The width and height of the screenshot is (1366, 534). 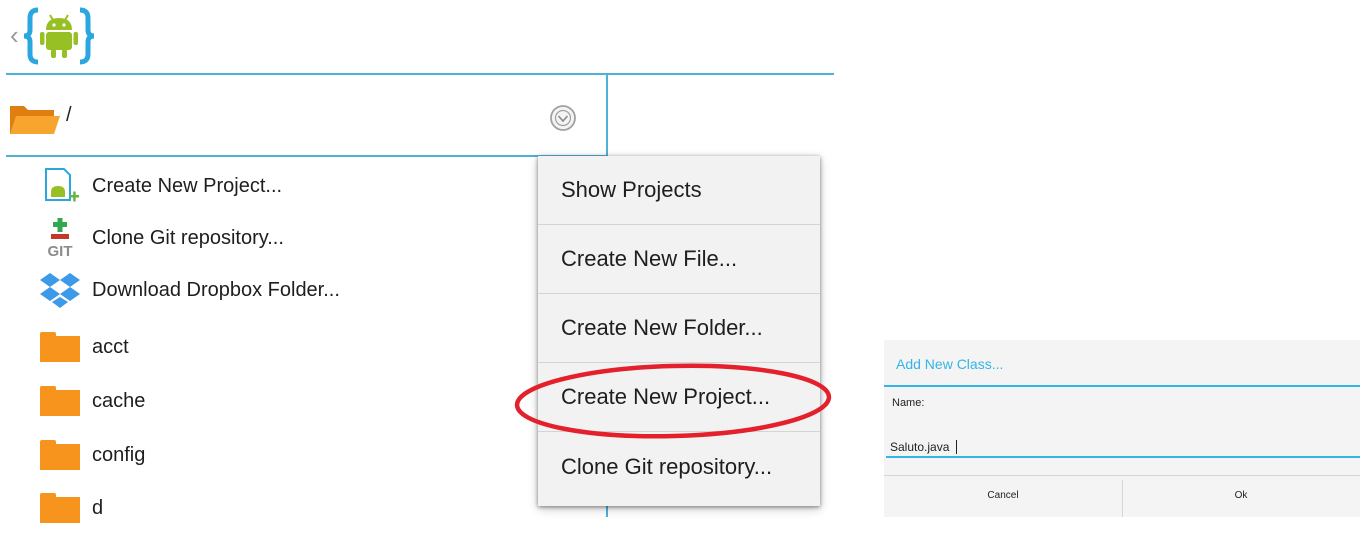 I want to click on dialog-title-divider, so click(x=1122, y=386).